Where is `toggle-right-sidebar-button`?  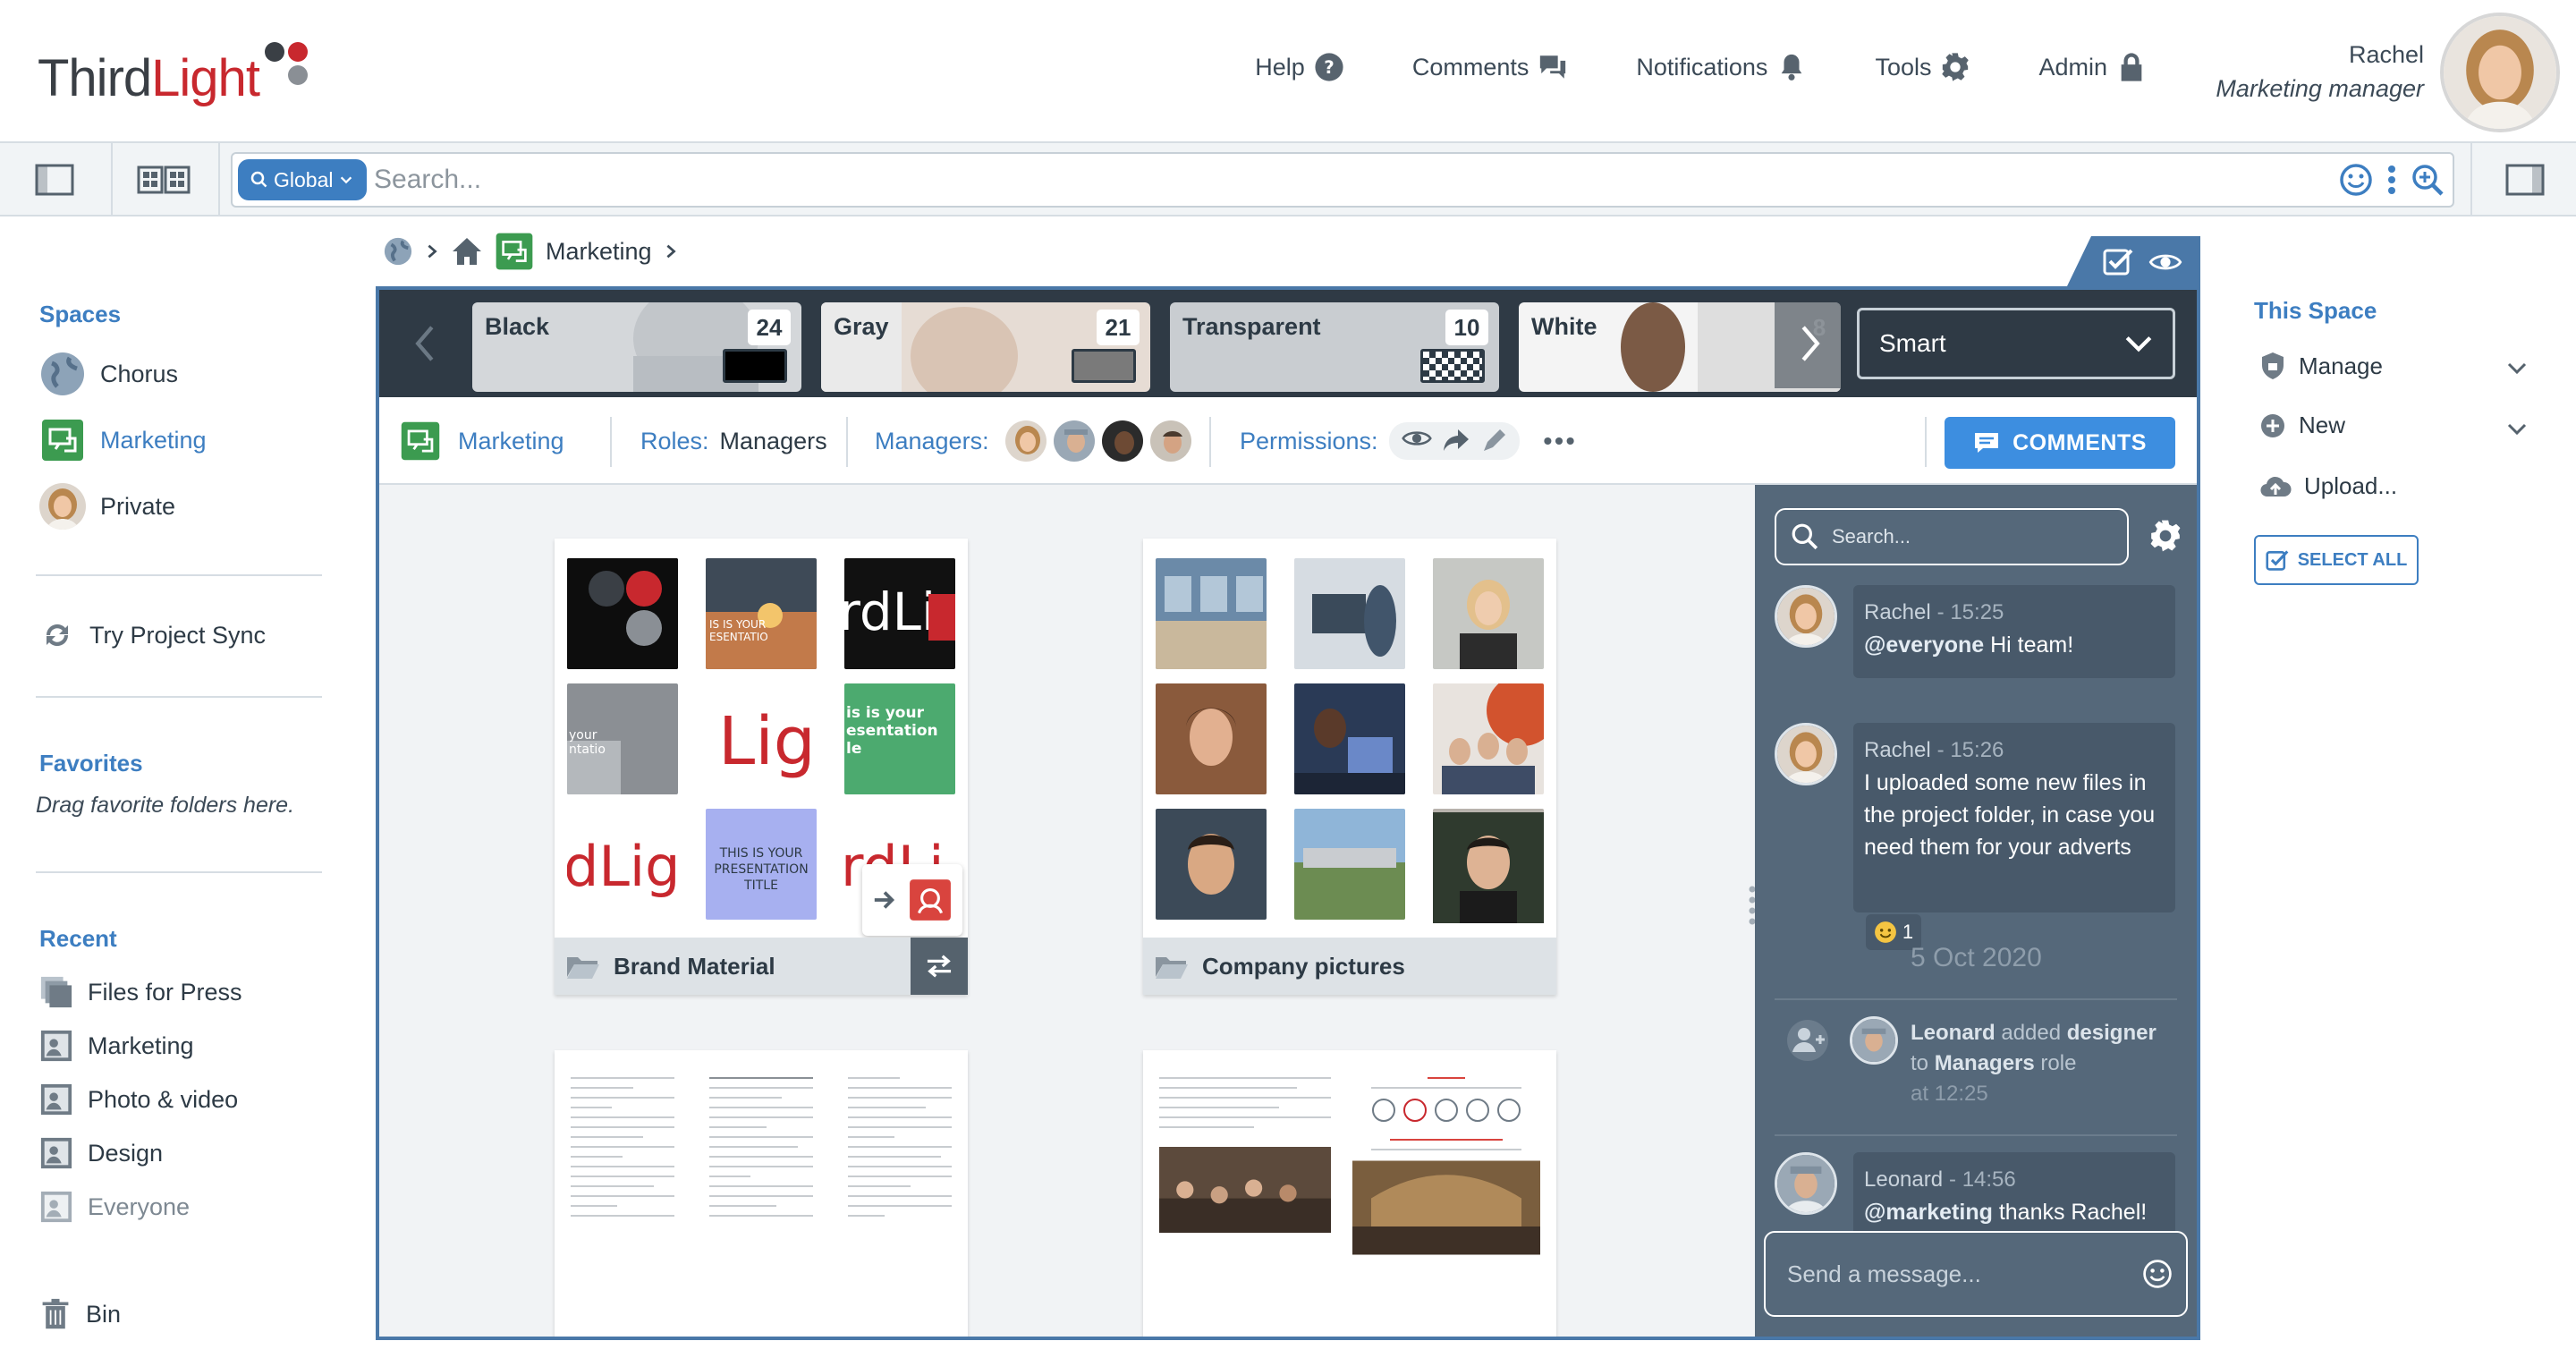 toggle-right-sidebar-button is located at coordinates (2525, 180).